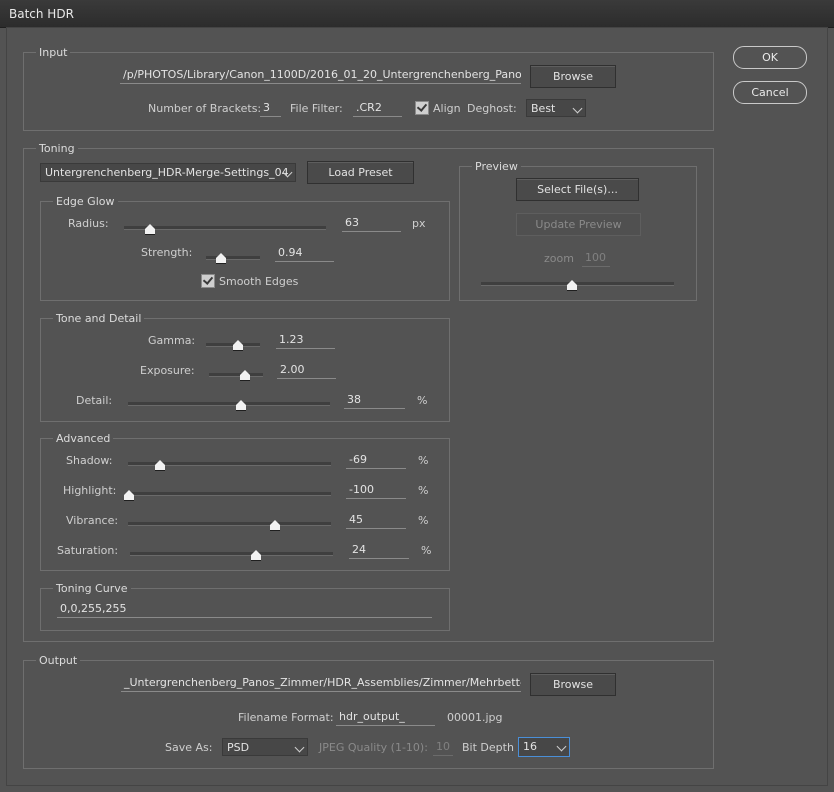 The height and width of the screenshot is (792, 834). Describe the element at coordinates (208, 281) in the screenshot. I see `smooth-edges-checkbox` at that location.